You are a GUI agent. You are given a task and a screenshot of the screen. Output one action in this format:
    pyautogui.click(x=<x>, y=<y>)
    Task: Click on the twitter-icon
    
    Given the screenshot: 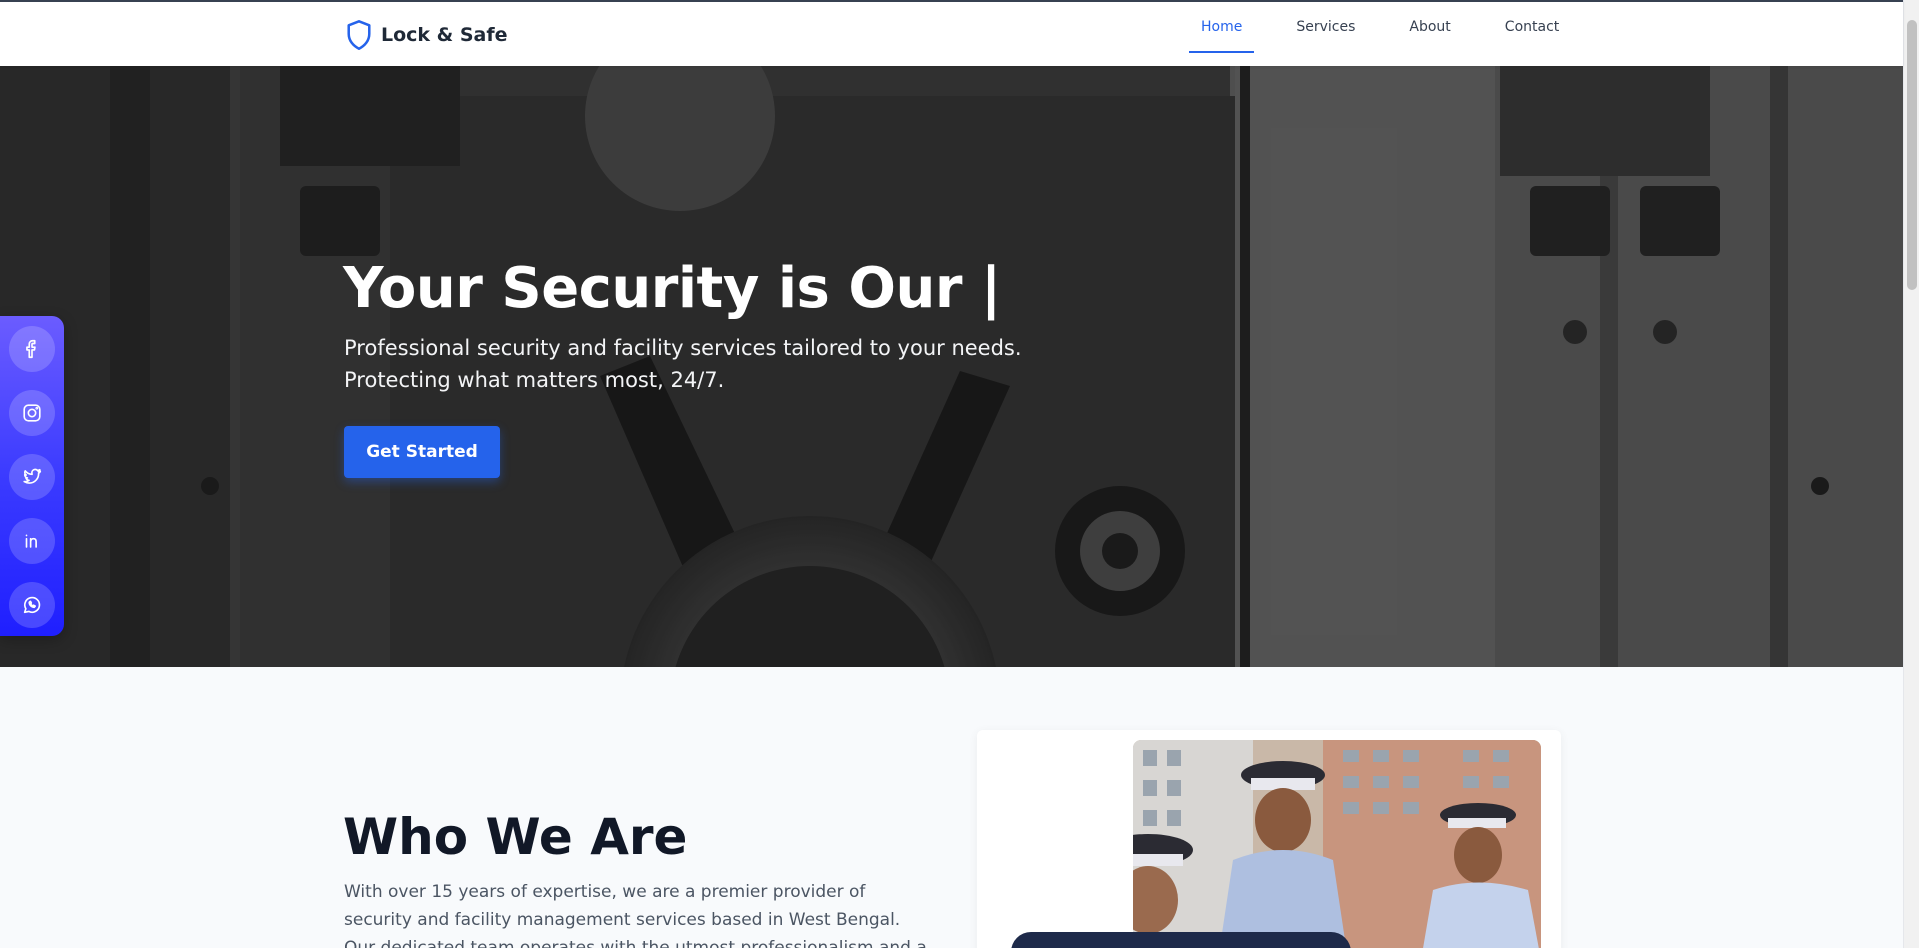 What is the action you would take?
    pyautogui.click(x=32, y=476)
    